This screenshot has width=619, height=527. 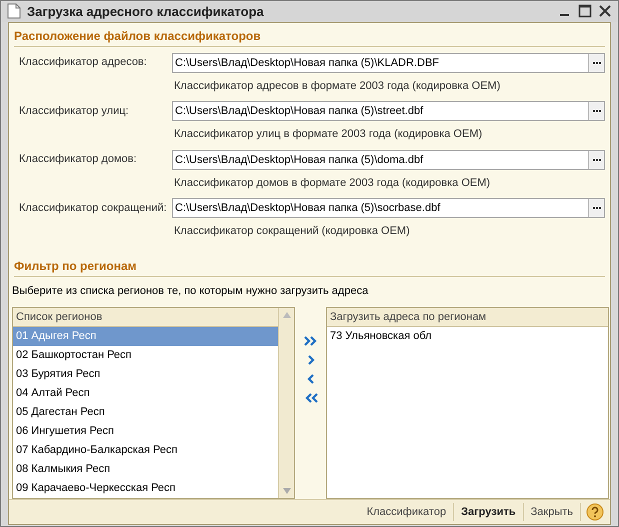 I want to click on double-chevron-right-icon, so click(x=311, y=341).